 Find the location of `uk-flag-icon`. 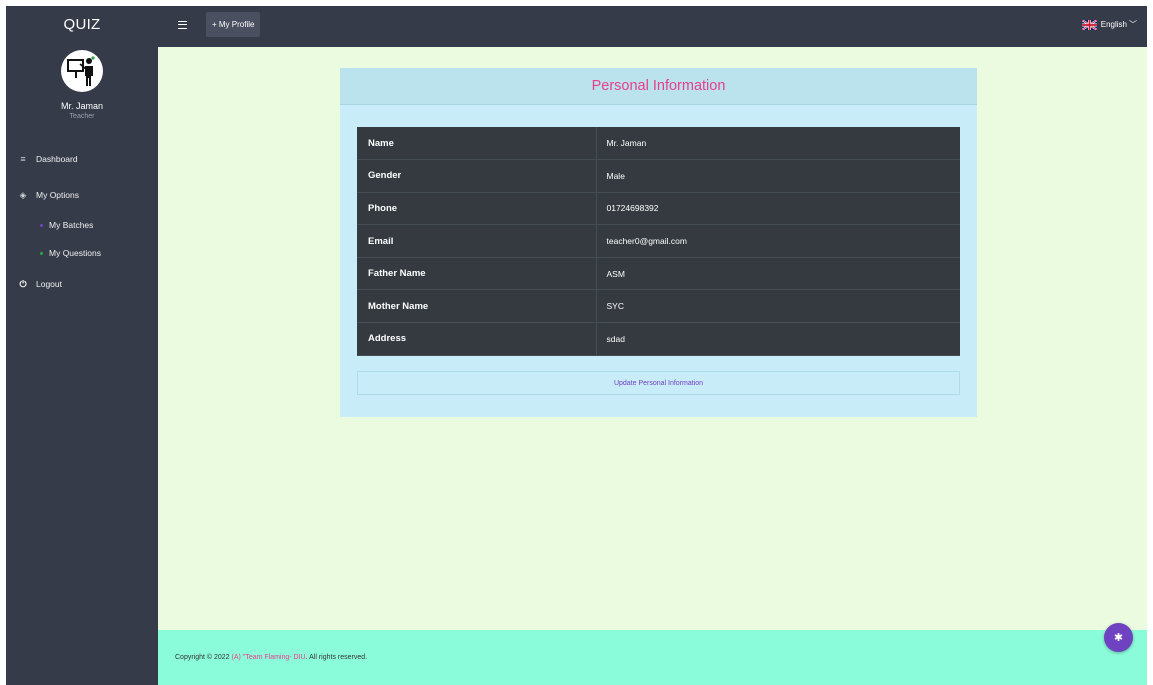

uk-flag-icon is located at coordinates (1089, 24).